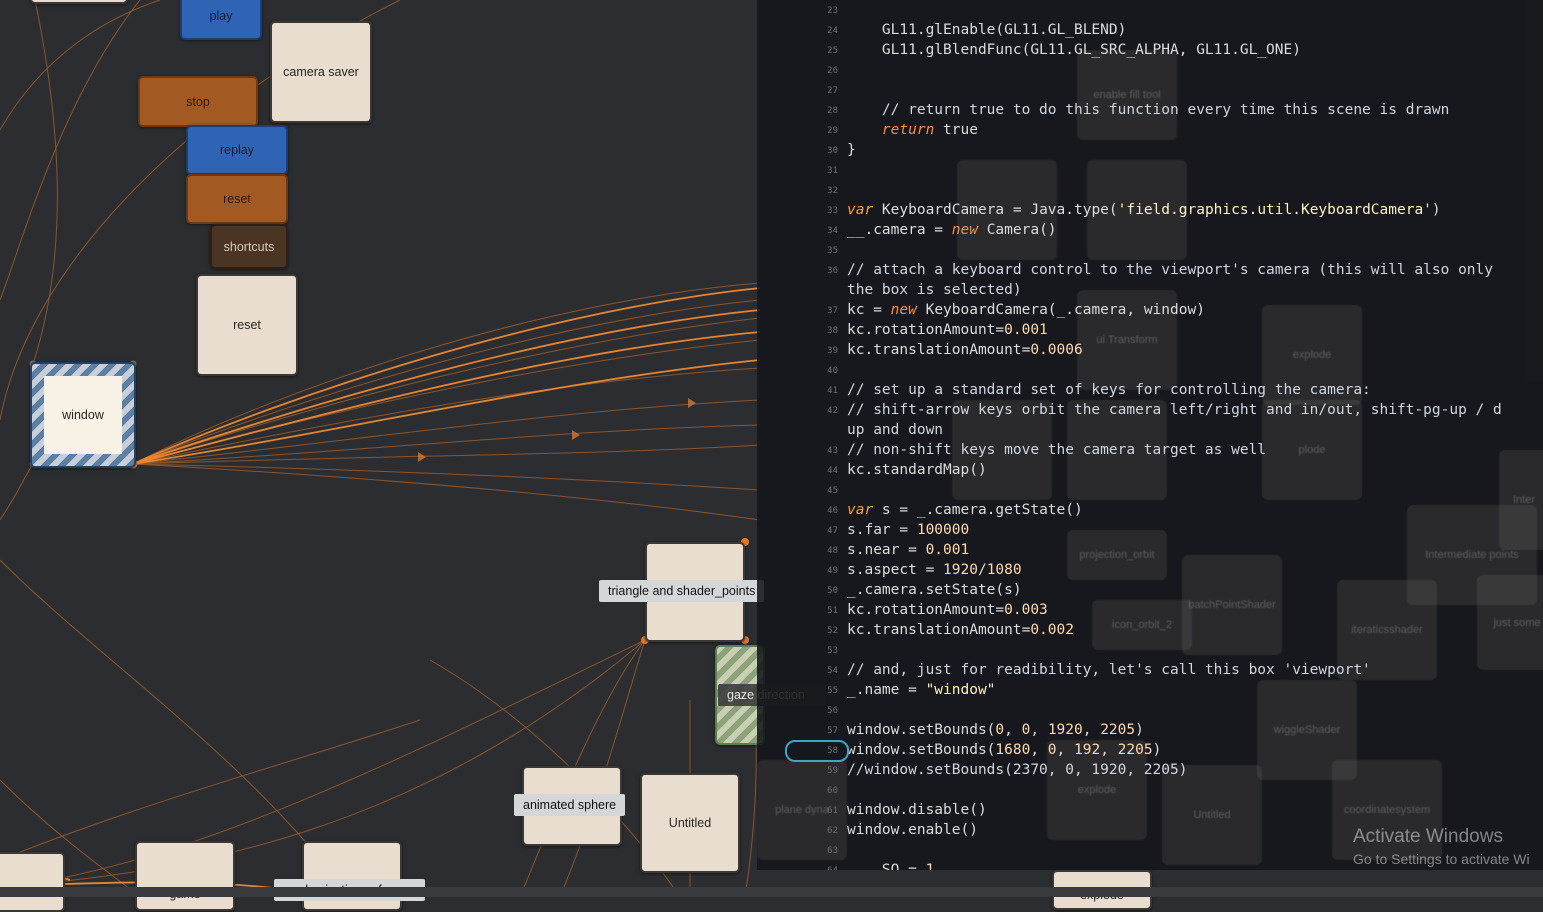  Describe the element at coordinates (960, 630) in the screenshot. I see `code-line: kc.translationAmount=0.002` at that location.